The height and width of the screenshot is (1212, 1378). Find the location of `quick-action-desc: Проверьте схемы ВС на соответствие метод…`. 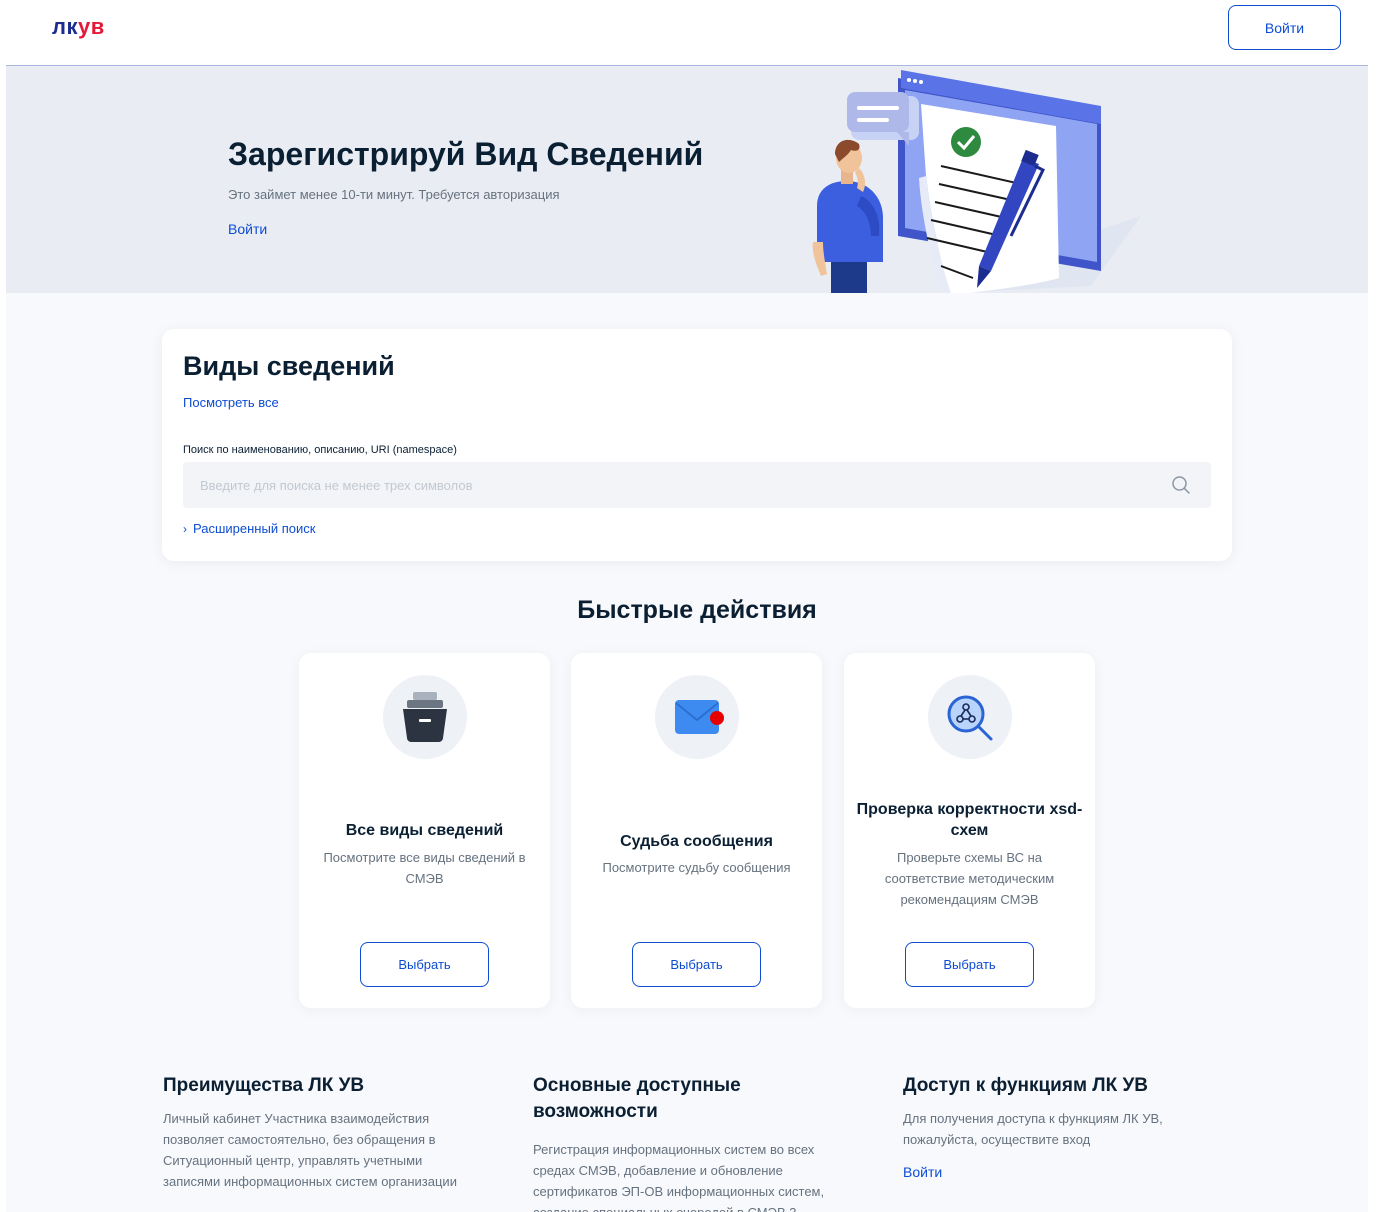

quick-action-desc: Проверьте схемы ВС на соответствие метод… is located at coordinates (969, 878).